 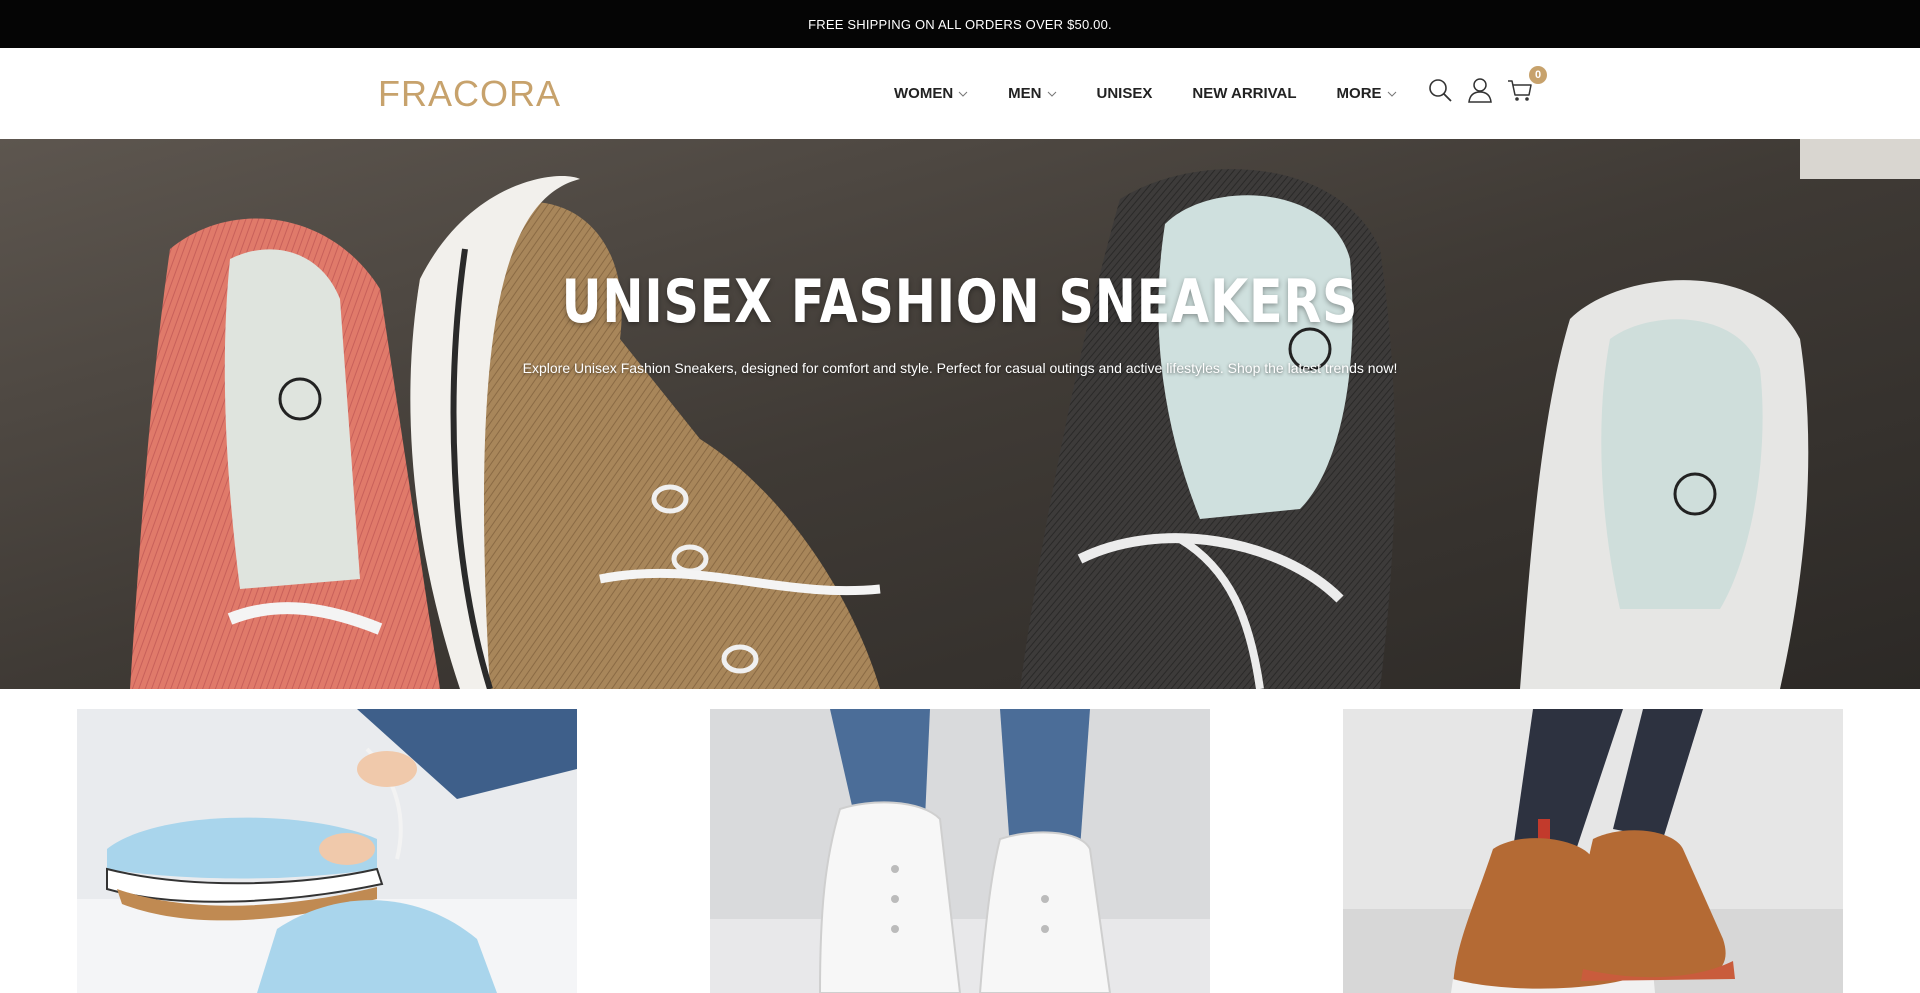 I want to click on account-button, so click(x=1480, y=90).